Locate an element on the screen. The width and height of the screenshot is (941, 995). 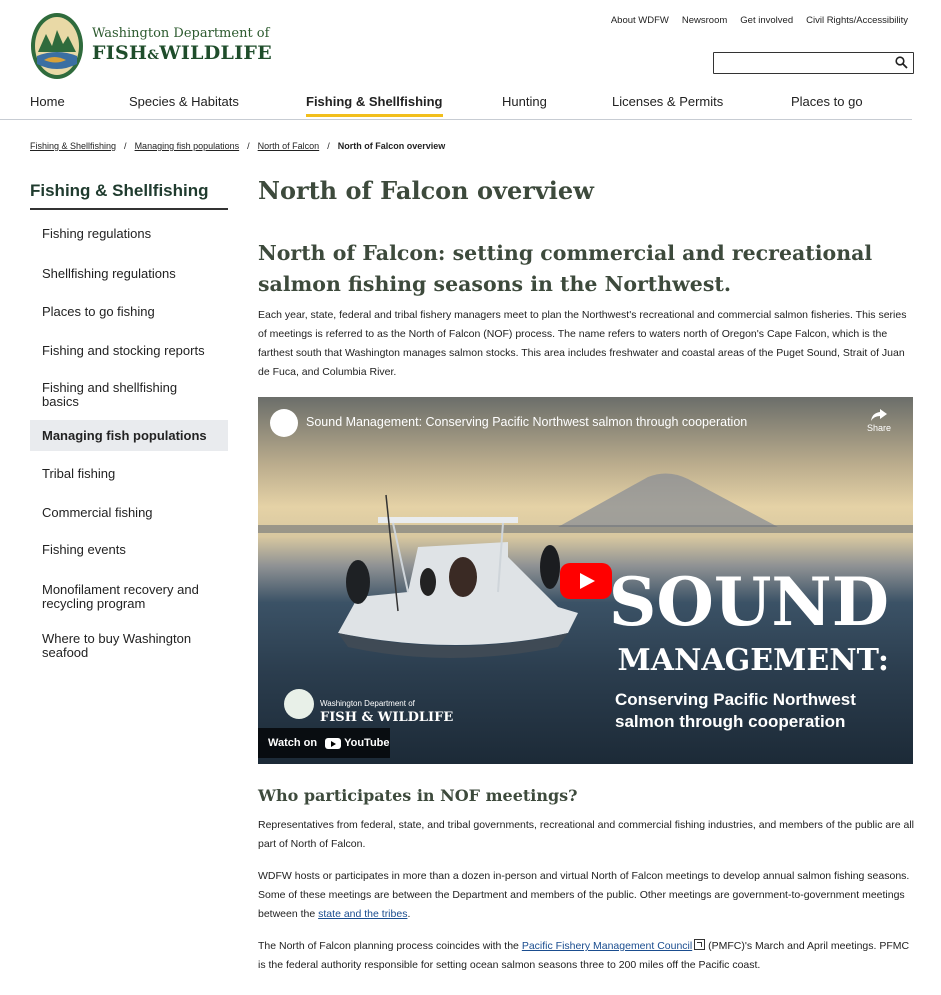
watch-on-label: Watch on is located at coordinates (293, 743).